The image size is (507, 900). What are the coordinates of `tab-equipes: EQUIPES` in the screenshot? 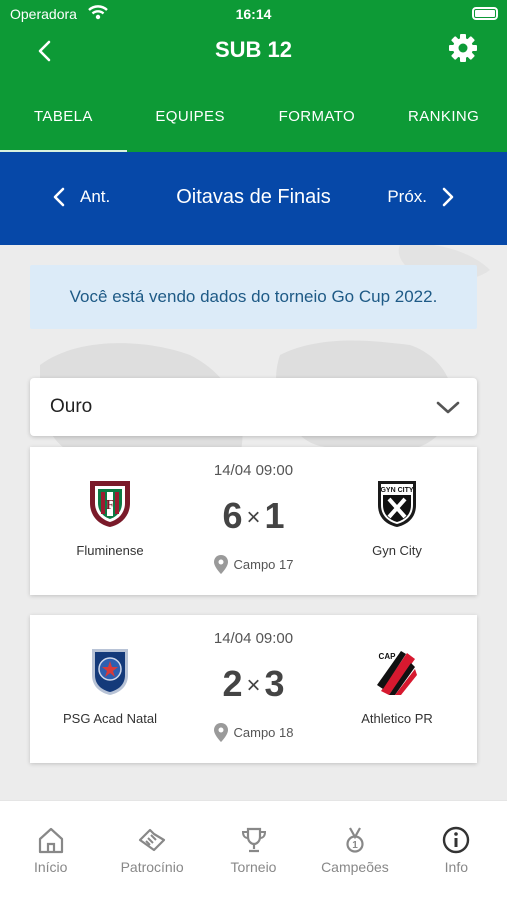 It's located at (190, 122).